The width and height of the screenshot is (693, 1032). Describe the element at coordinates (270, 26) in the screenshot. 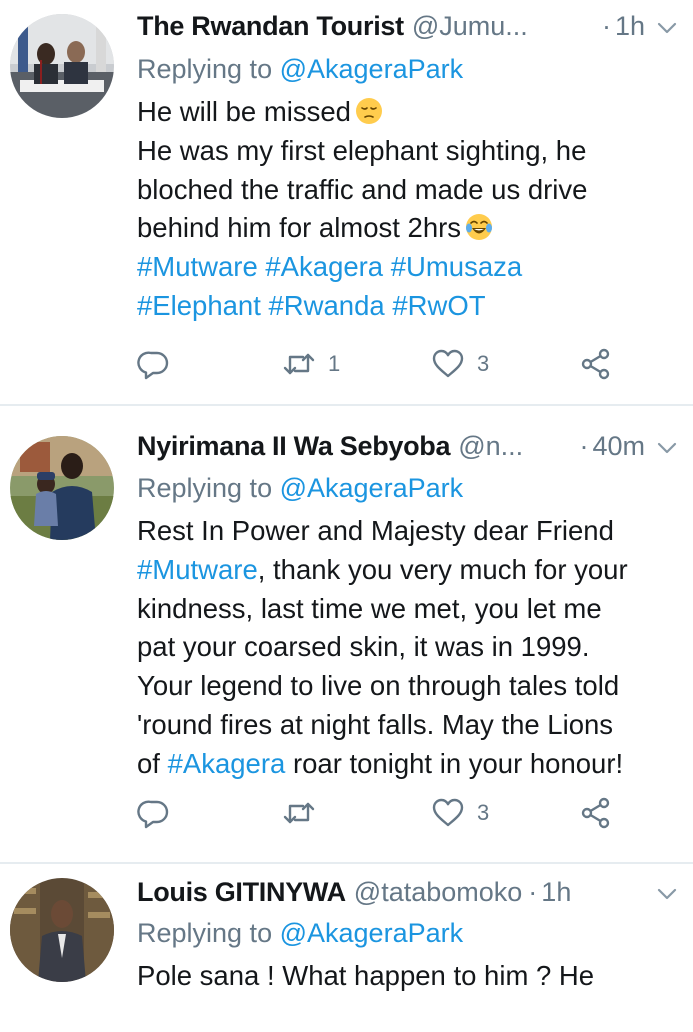

I see `display-name: The Rwandan Tourist` at that location.